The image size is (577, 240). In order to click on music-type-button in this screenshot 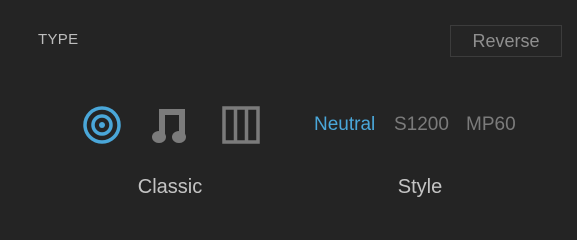, I will do `click(170, 125)`.